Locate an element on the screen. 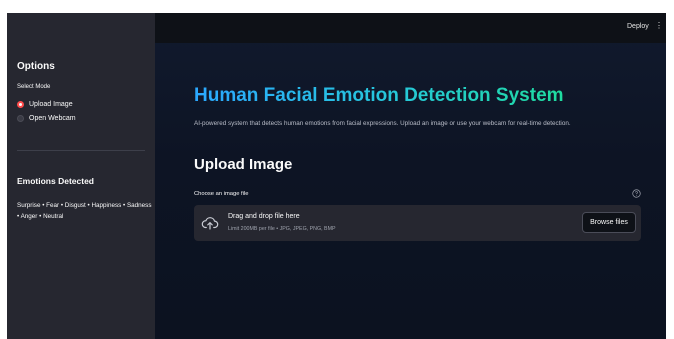 This screenshot has height=339, width=674. top-bar: Deploy ⋮ is located at coordinates (410, 28).